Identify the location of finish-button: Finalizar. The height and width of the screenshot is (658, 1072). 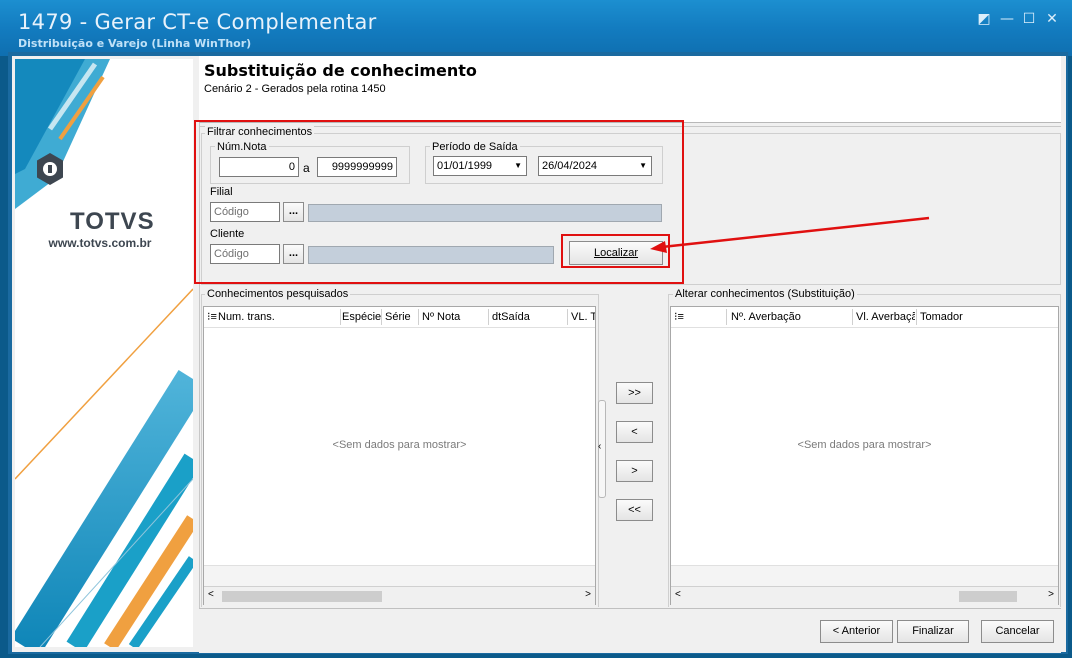
(933, 631).